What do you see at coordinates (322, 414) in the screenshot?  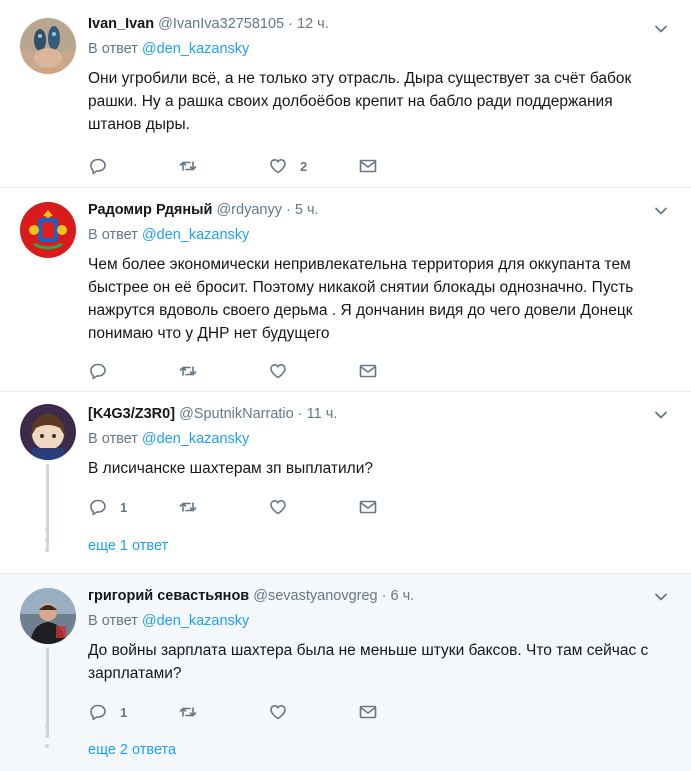 I see `tweet-time: 11 ч.` at bounding box center [322, 414].